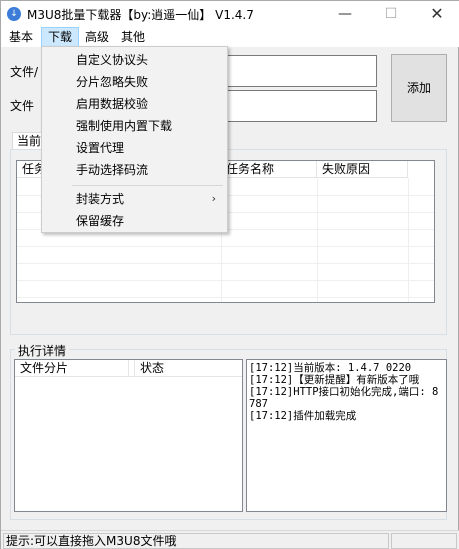  I want to click on log-line: [17:12]HTTP接口初始化完成,端口: 8787, so click(344, 398).